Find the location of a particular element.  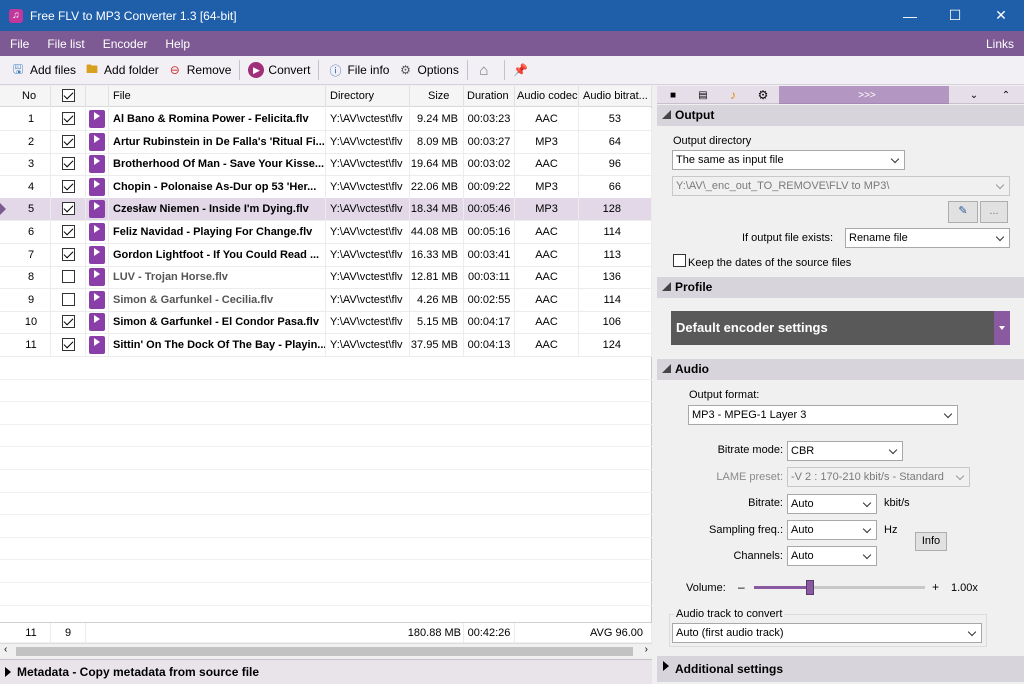

menu-file: File is located at coordinates (18, 44).